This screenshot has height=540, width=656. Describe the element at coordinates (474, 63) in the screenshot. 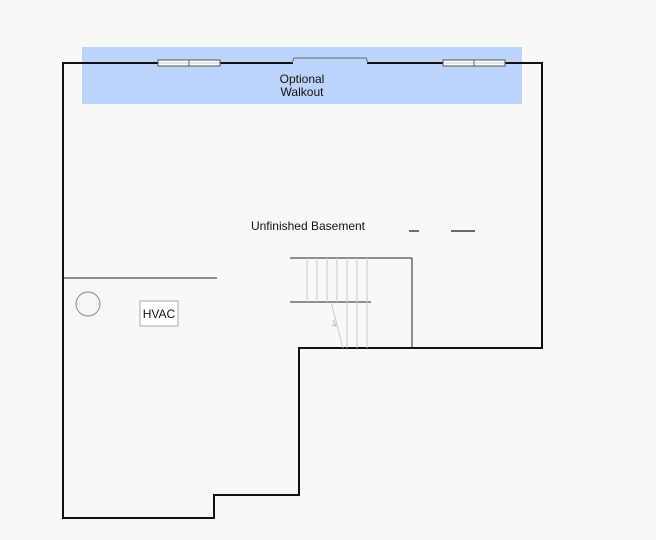

I see `window-right` at that location.